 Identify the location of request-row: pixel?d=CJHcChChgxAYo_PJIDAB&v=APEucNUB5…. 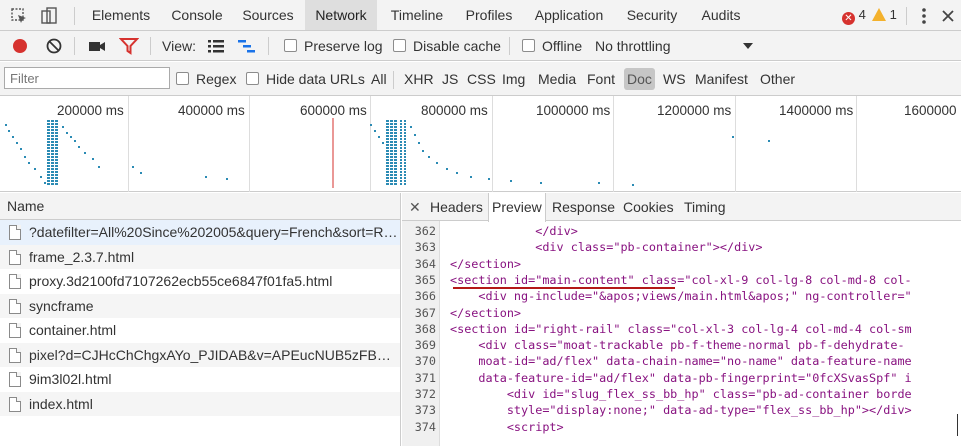
(200, 354).